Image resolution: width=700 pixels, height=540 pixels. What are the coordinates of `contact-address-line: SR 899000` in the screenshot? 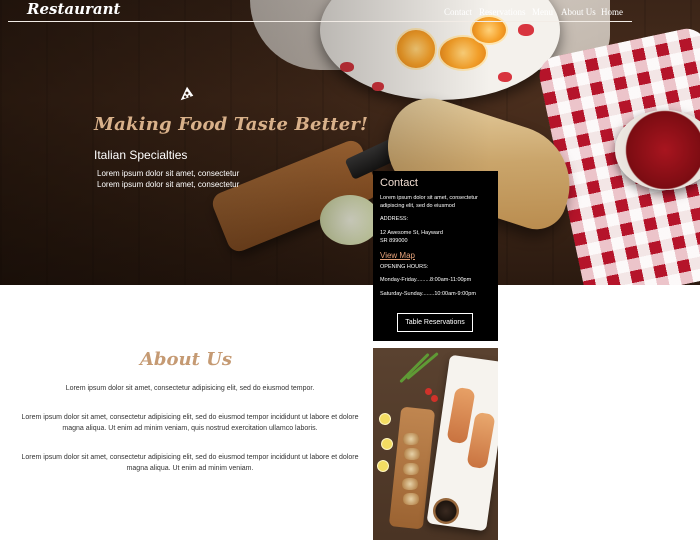 It's located at (394, 241).